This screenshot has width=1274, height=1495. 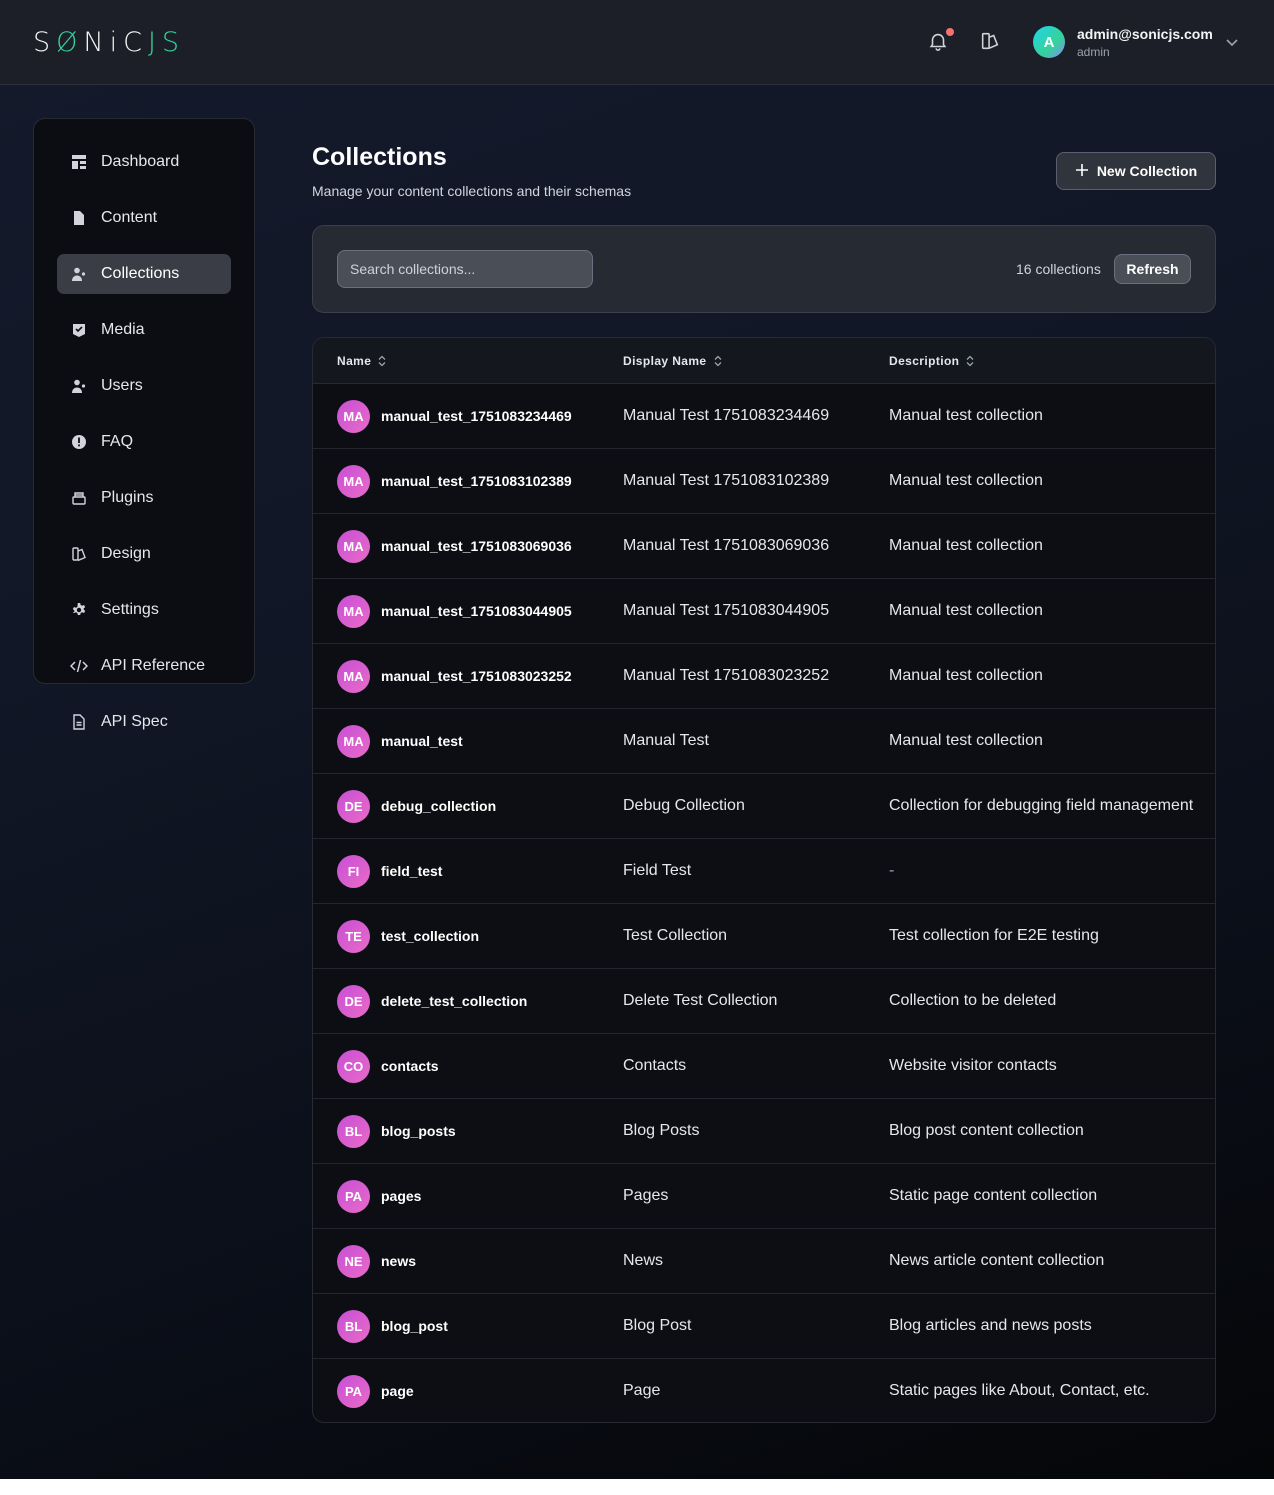 What do you see at coordinates (476, 481) in the screenshot?
I see `collection-name: manual_test_1751083102389` at bounding box center [476, 481].